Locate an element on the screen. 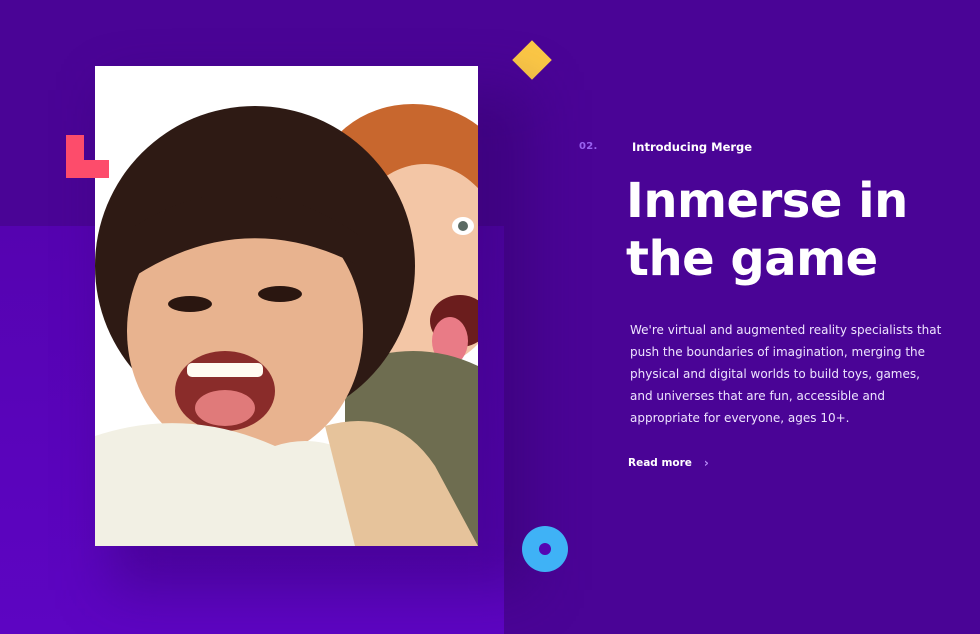 The width and height of the screenshot is (980, 634). read-more-label: Read more is located at coordinates (660, 463).